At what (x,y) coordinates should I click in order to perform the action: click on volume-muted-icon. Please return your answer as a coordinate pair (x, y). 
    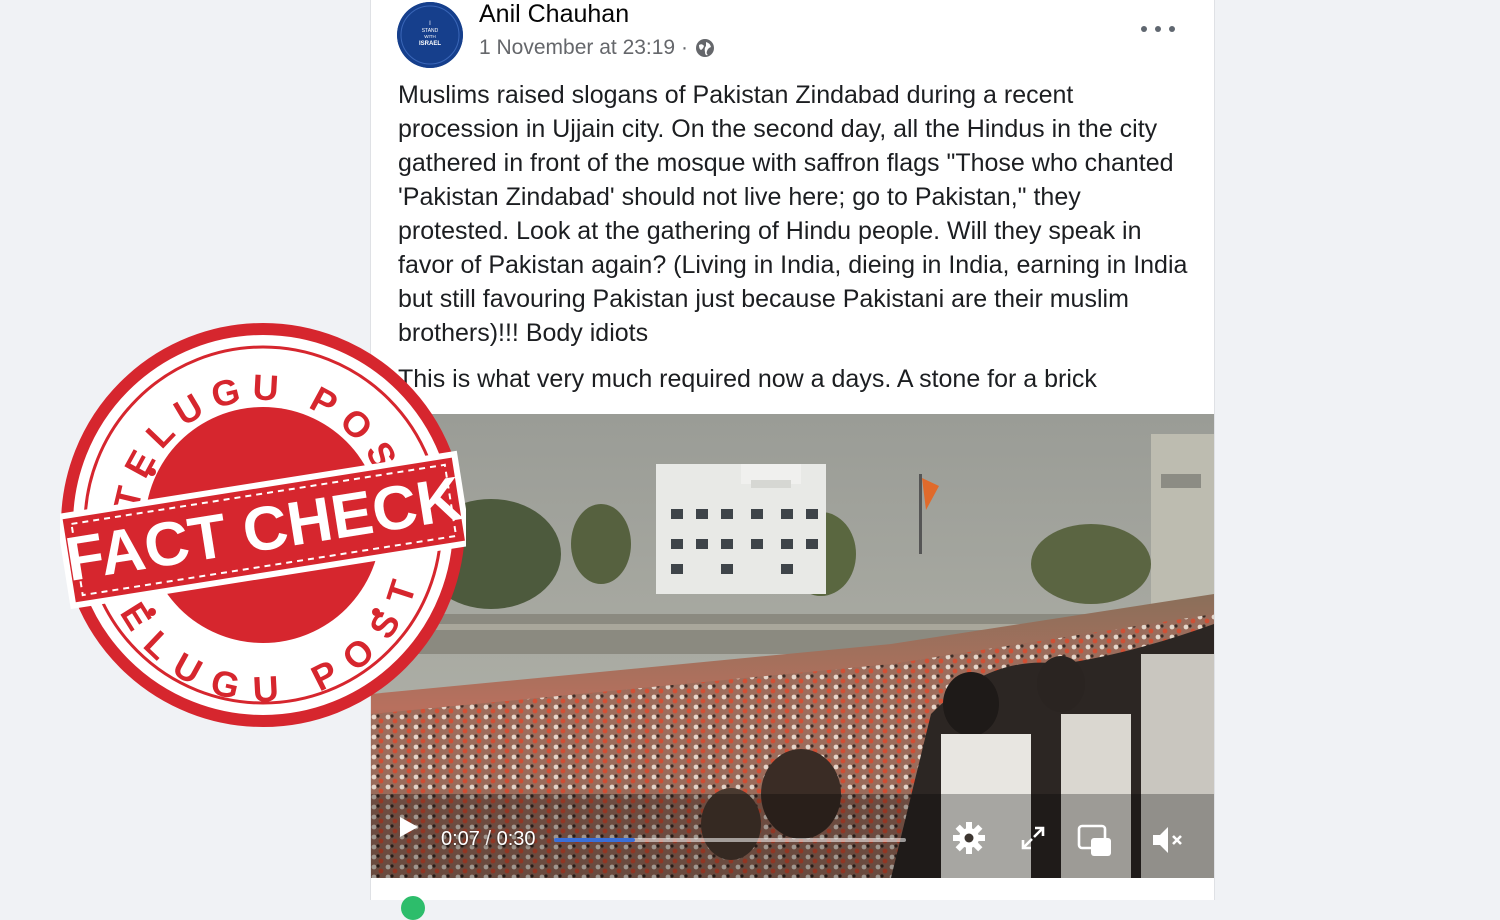
    Looking at the image, I should click on (1167, 842).